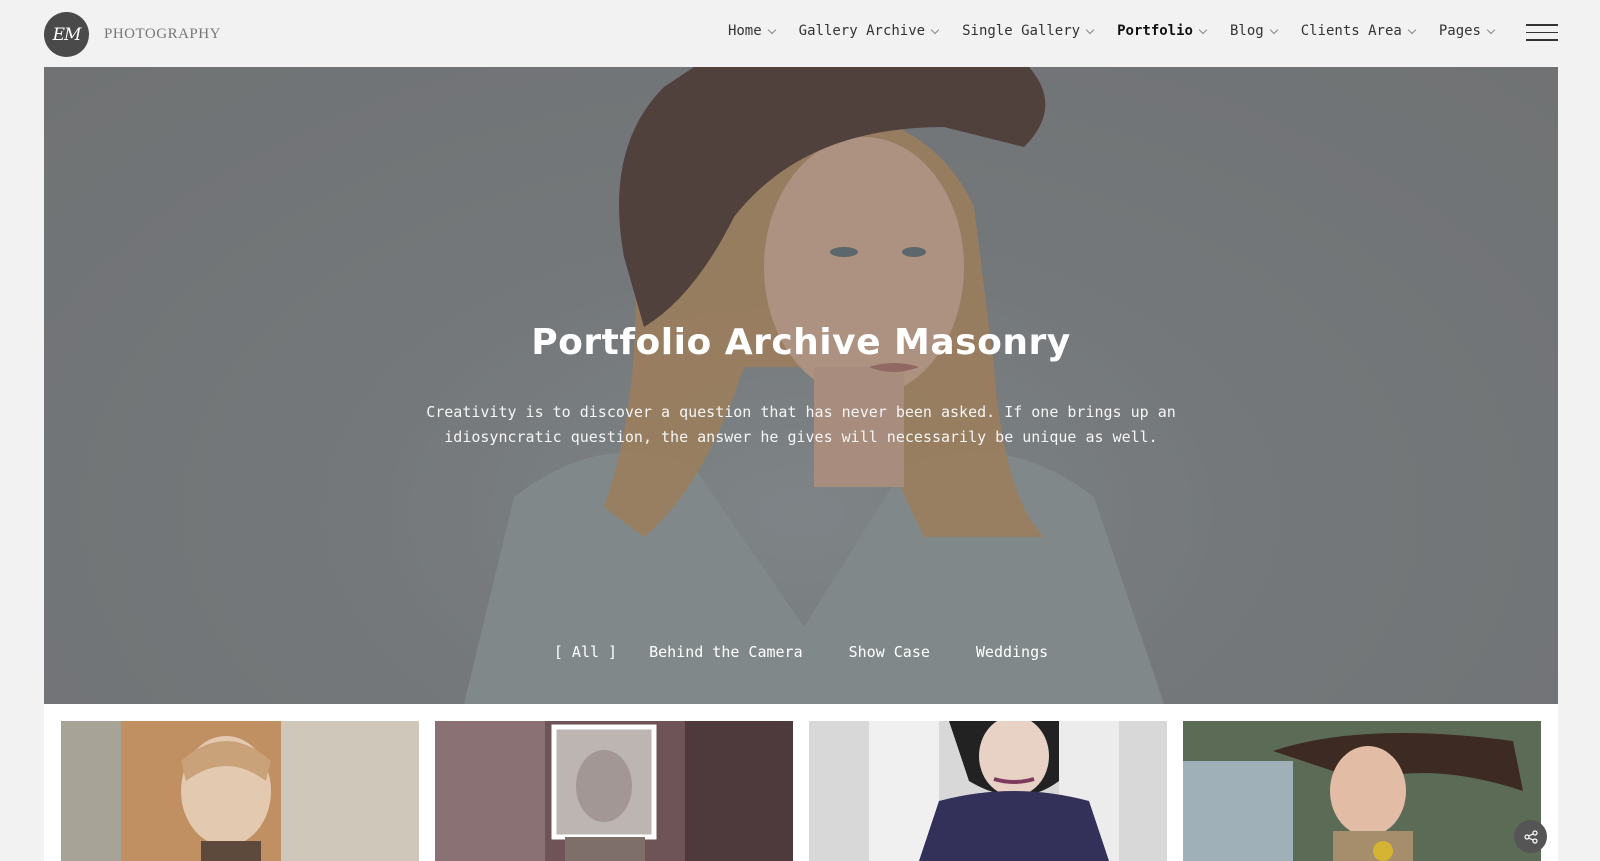 The width and height of the screenshot is (1600, 861). I want to click on nav-label: Clients Area, so click(1351, 31).